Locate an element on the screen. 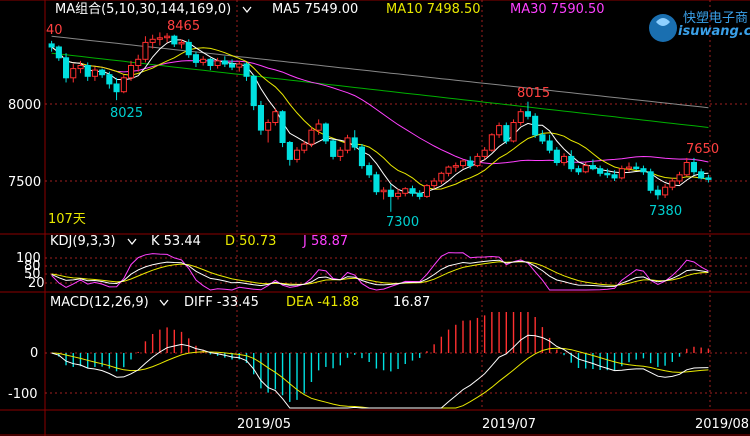 Image resolution: width=750 pixels, height=436 pixels. y-tick-8000: 8000 is located at coordinates (24, 105).